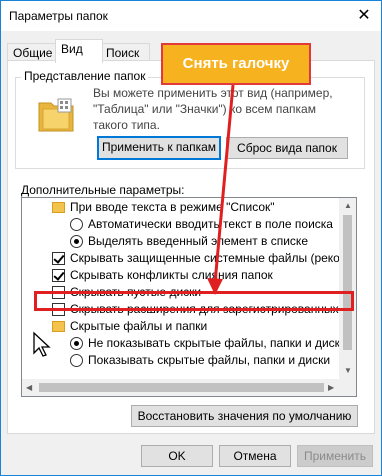 This screenshot has width=382, height=476. I want to click on annotation-highlight-box, so click(194, 301).